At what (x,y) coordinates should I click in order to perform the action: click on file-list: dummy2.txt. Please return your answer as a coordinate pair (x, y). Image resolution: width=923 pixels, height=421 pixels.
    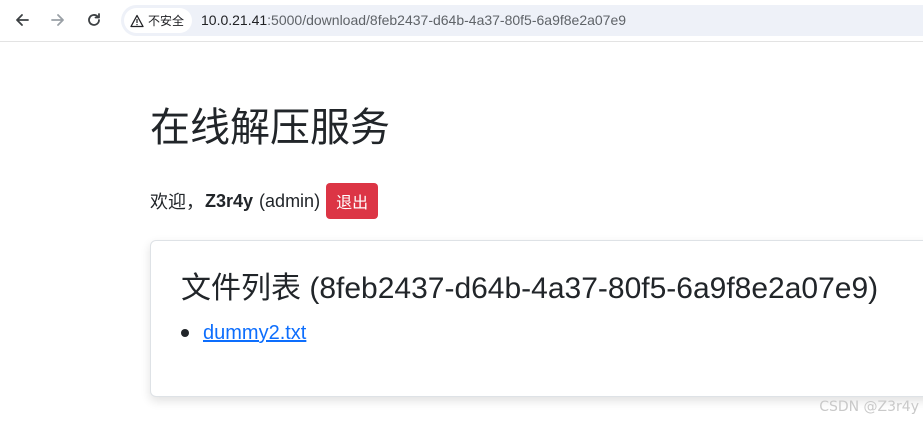
    Looking at the image, I should click on (243, 333).